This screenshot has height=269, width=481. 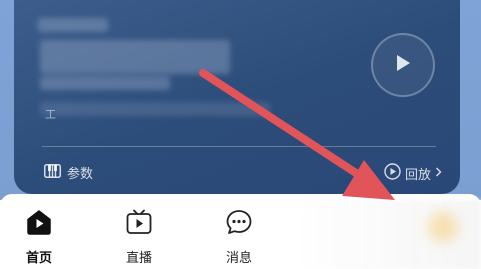 What do you see at coordinates (39, 224) in the screenshot?
I see `home-icon` at bounding box center [39, 224].